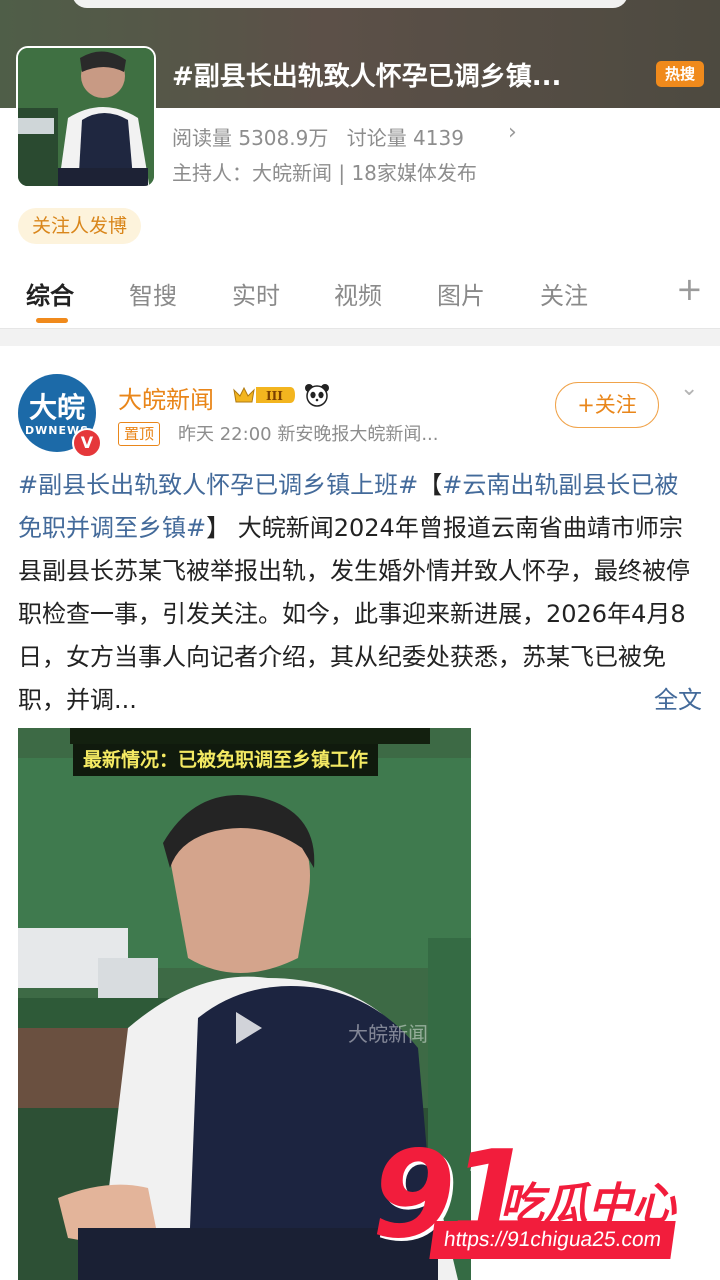 Image resolution: width=720 pixels, height=1280 pixels. I want to click on verified-icon: V, so click(87, 443).